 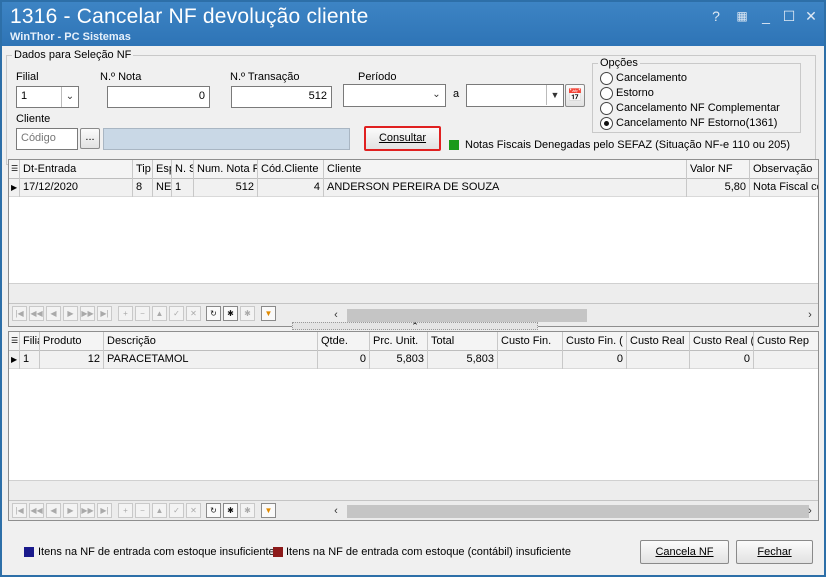 I want to click on splitter-handle: ⌃, so click(x=415, y=326).